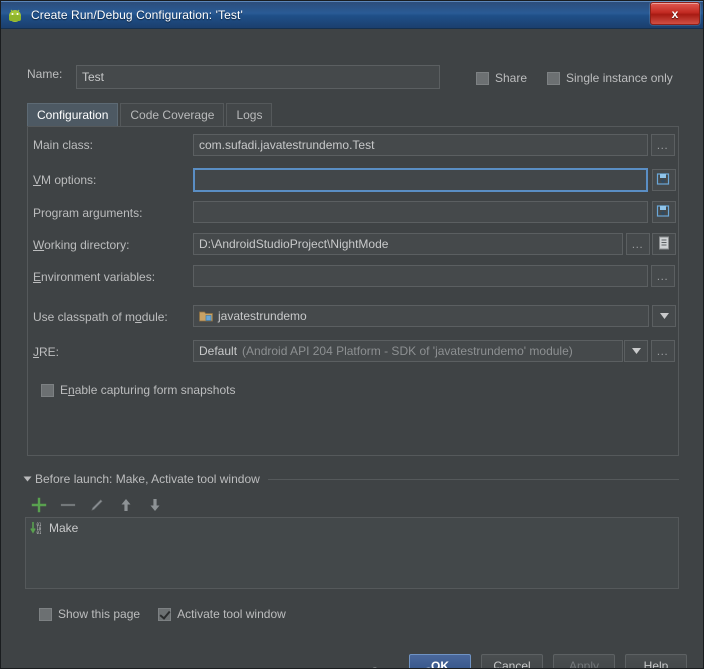 This screenshot has height=669, width=704. I want to click on title-bar: Create Run/Debug Configuration: 'Test' x, so click(352, 15).